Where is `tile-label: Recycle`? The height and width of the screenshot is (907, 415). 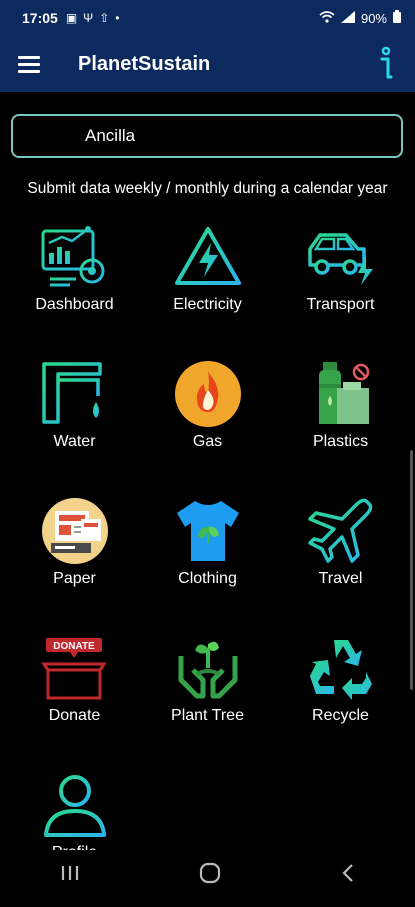
tile-label: Recycle is located at coordinates (340, 715).